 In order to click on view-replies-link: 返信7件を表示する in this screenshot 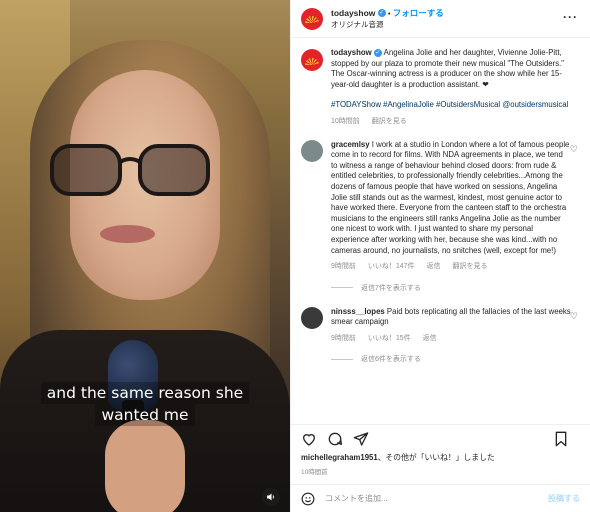, I will do `click(455, 288)`.